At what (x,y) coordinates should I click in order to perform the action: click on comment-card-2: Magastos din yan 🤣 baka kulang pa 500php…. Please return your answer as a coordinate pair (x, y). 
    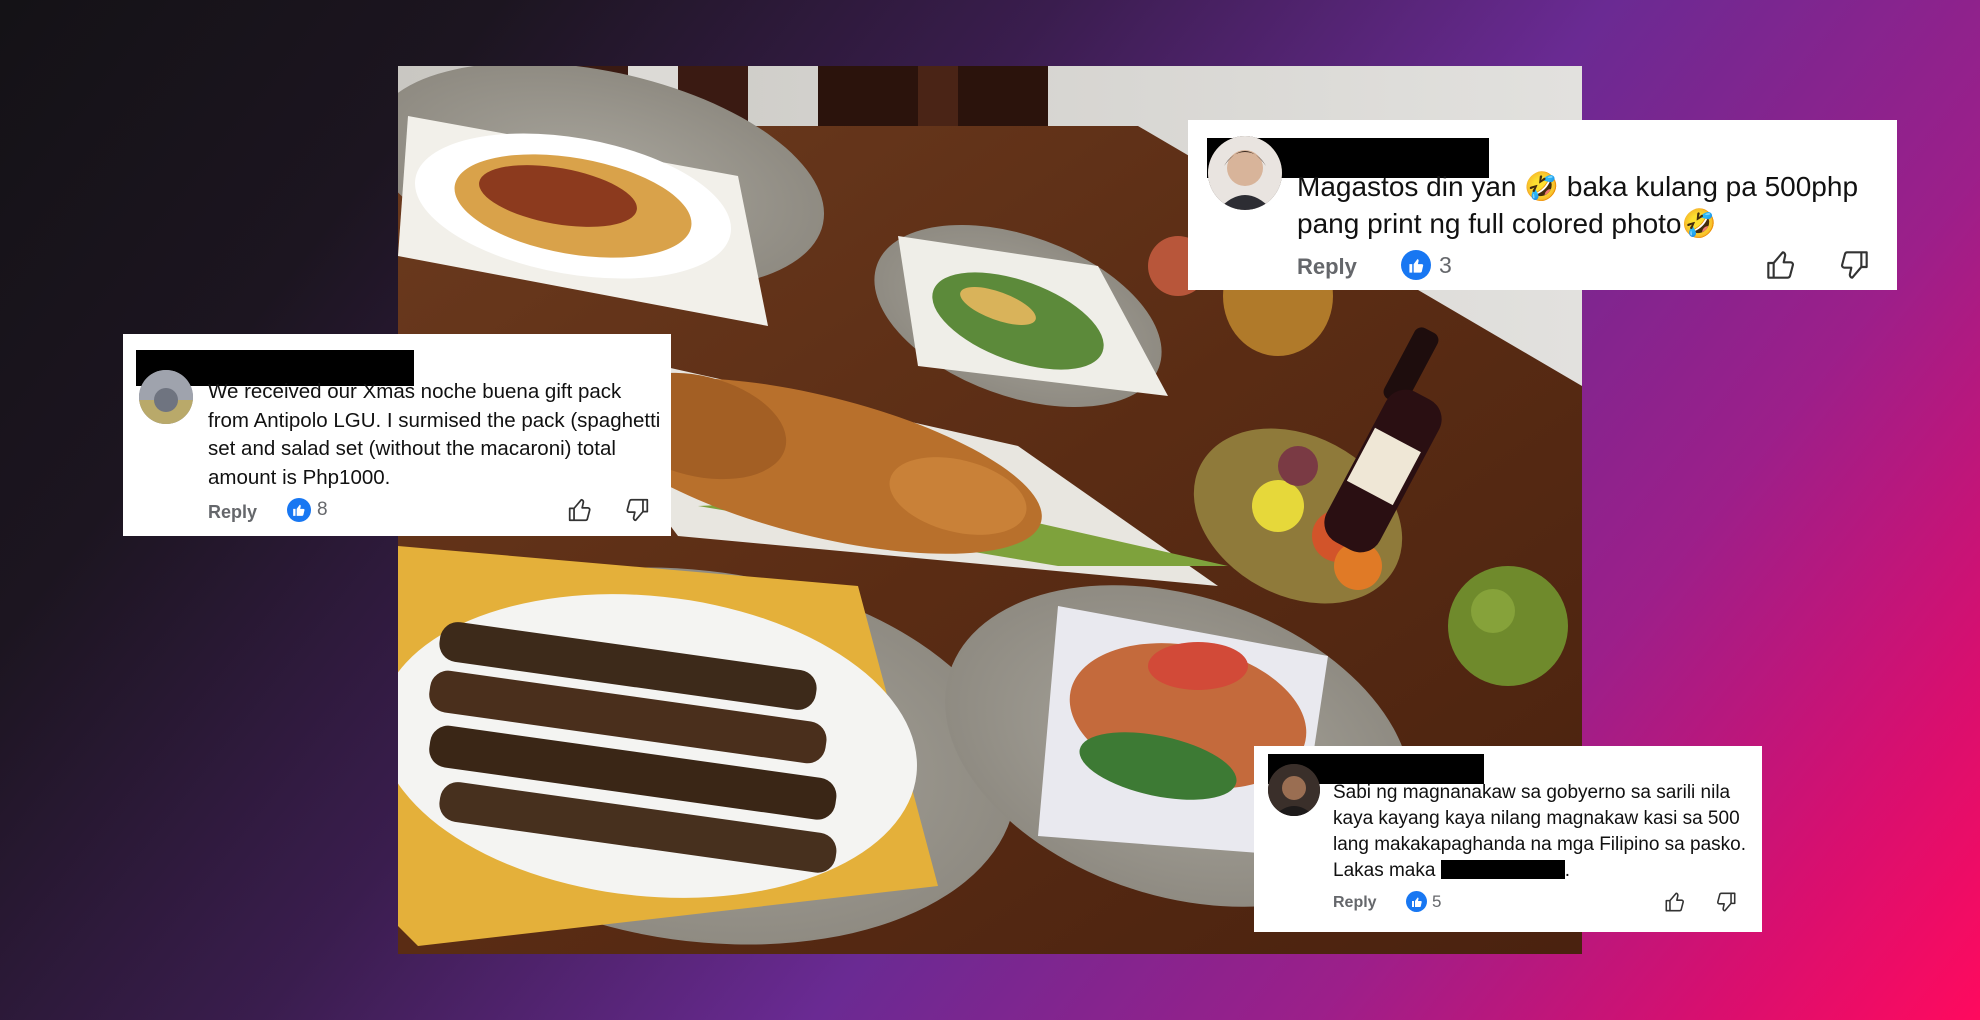
    Looking at the image, I should click on (1542, 205).